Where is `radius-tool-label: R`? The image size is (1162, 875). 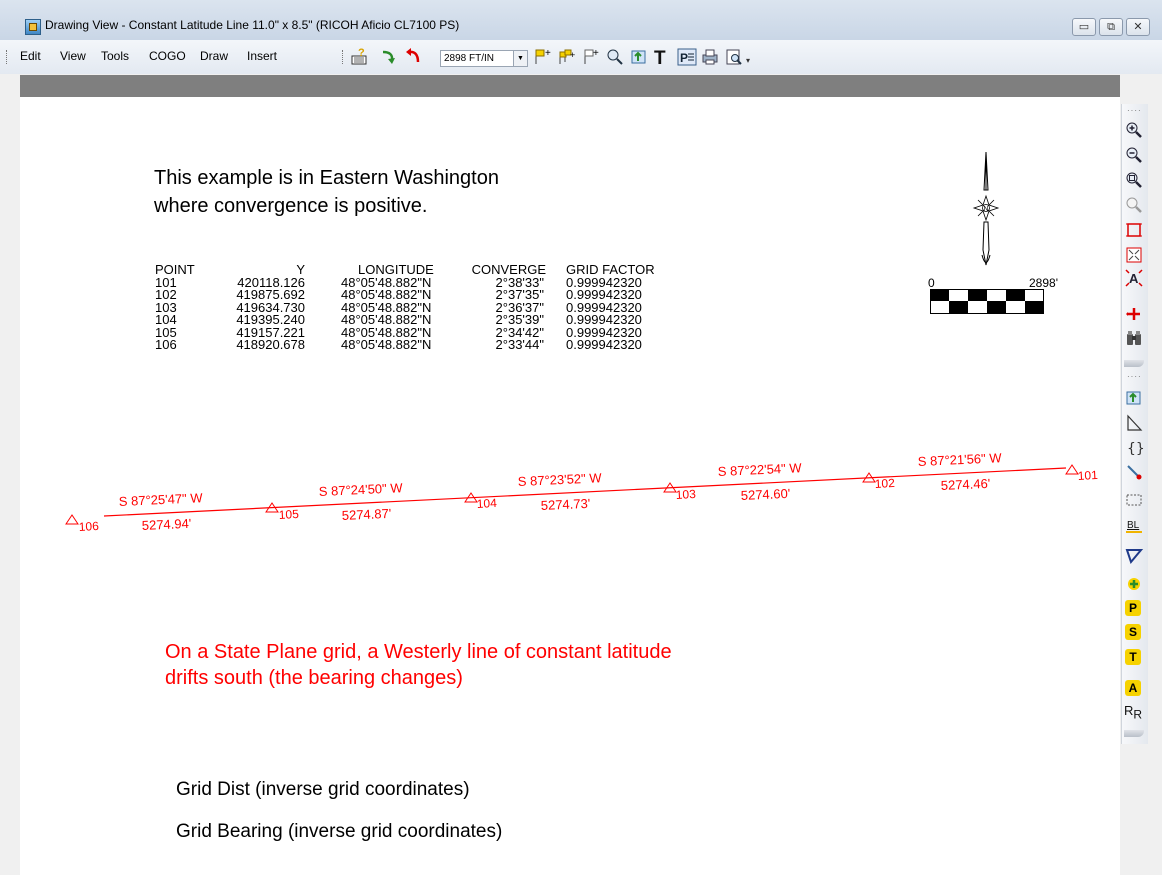 radius-tool-label: R is located at coordinates (1129, 710).